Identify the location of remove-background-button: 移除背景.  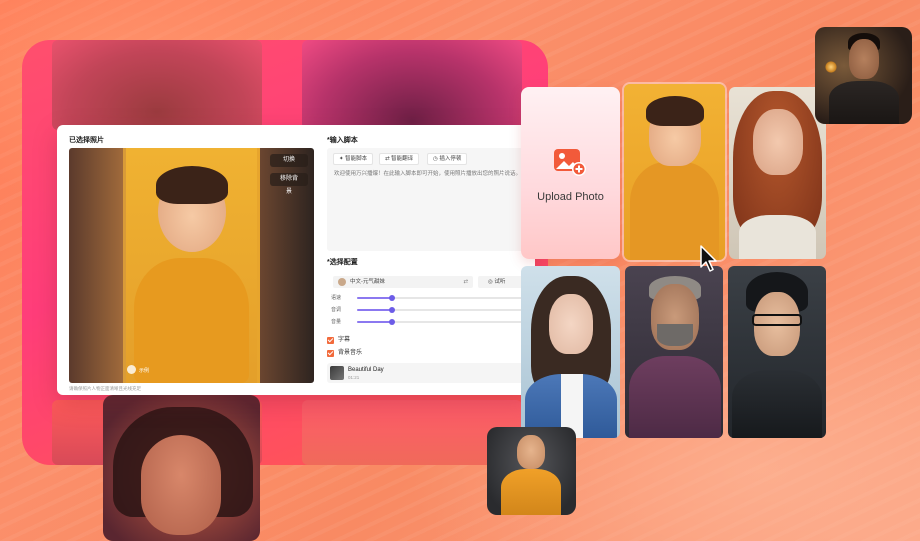
(289, 184).